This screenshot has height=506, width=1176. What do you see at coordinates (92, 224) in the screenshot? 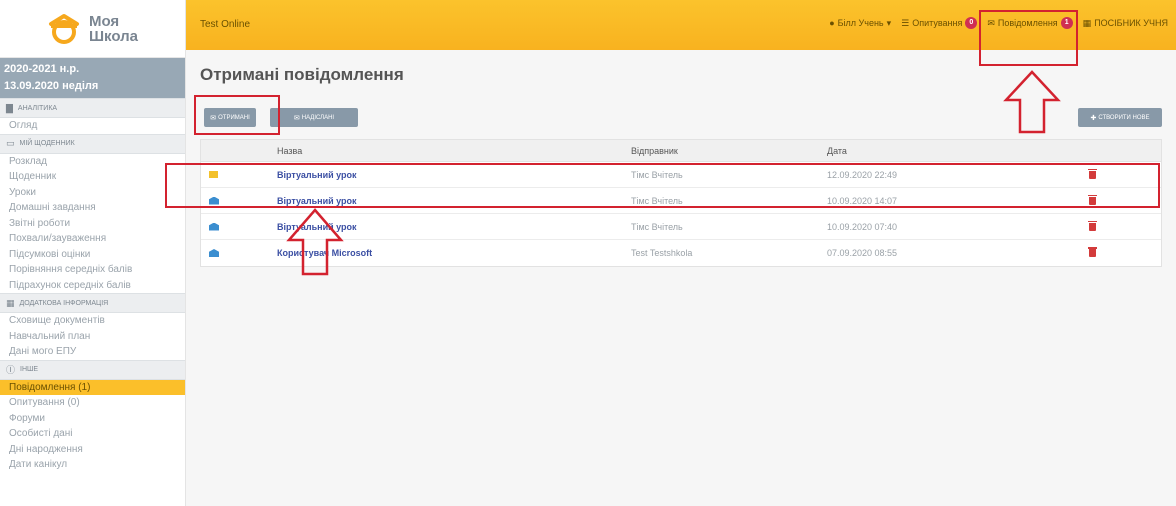
I see `sidebar-item: Звітні роботи` at bounding box center [92, 224].